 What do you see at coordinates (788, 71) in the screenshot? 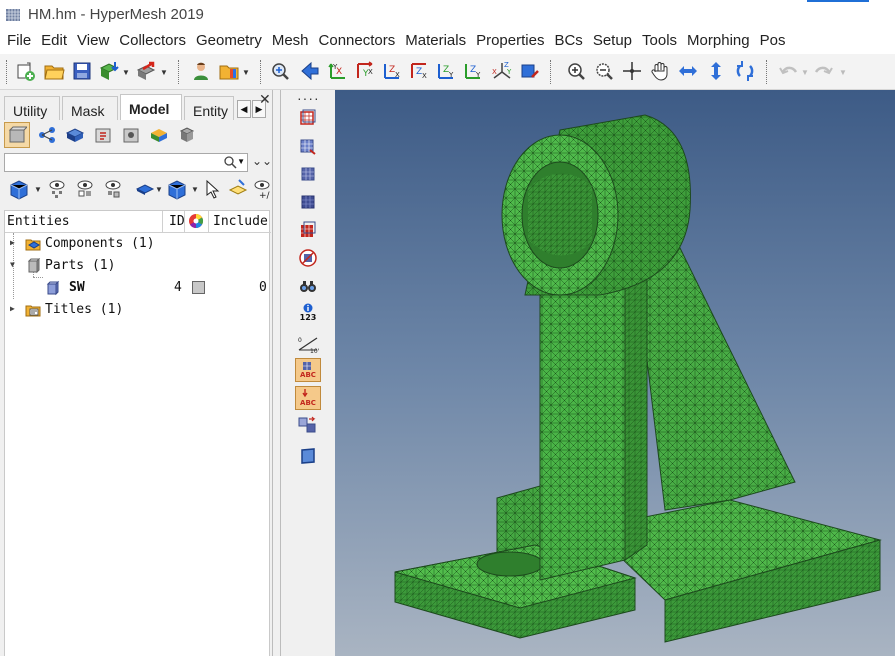
I see `undo-icon` at bounding box center [788, 71].